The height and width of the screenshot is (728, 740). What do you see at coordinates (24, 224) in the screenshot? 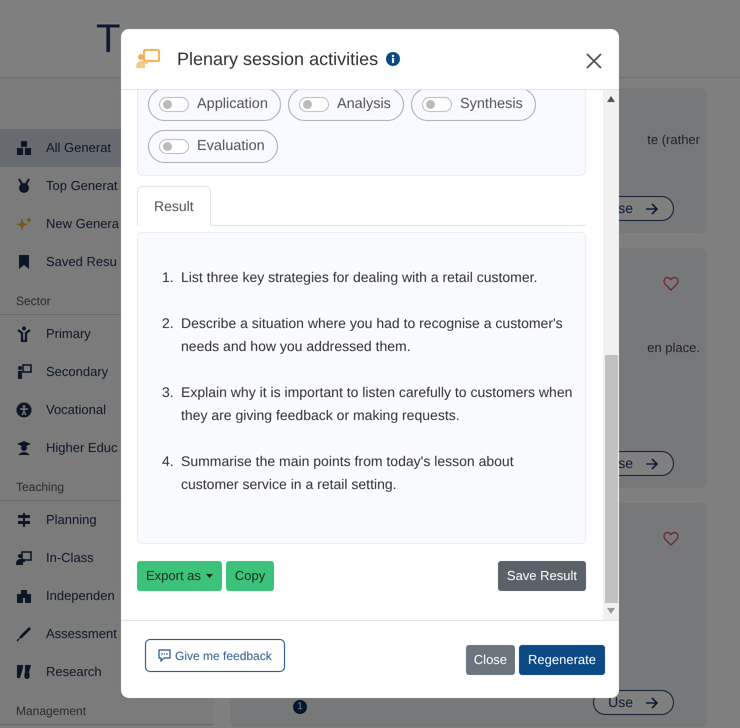
I see `sparkle-icon` at bounding box center [24, 224].